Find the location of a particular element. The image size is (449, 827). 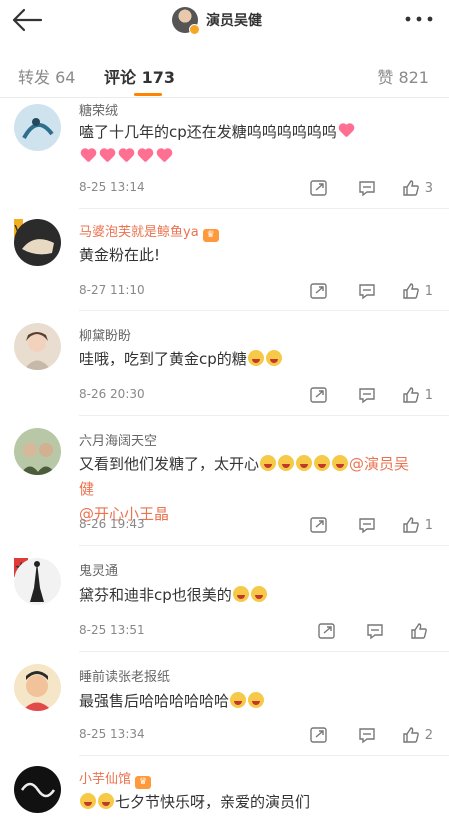

active-tab-indicator is located at coordinates (148, 94).